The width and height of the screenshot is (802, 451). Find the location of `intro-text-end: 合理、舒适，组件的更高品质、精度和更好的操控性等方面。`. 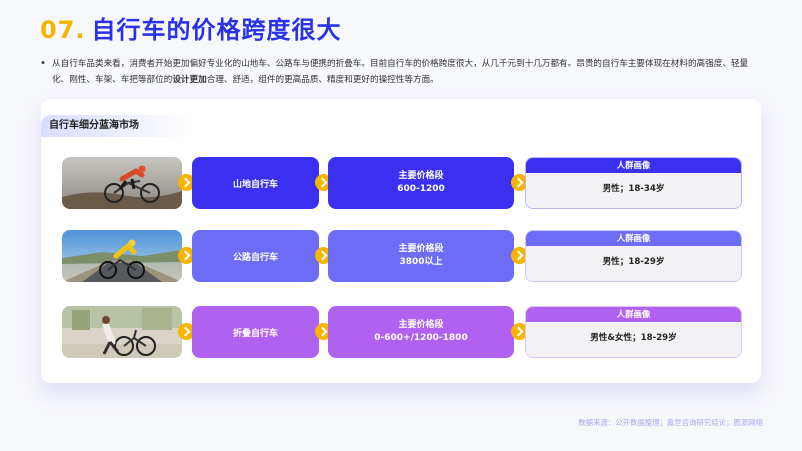

intro-text-end: 合理、舒适，组件的更高品质、精度和更好的操控性等方面。 is located at coordinates (322, 80).